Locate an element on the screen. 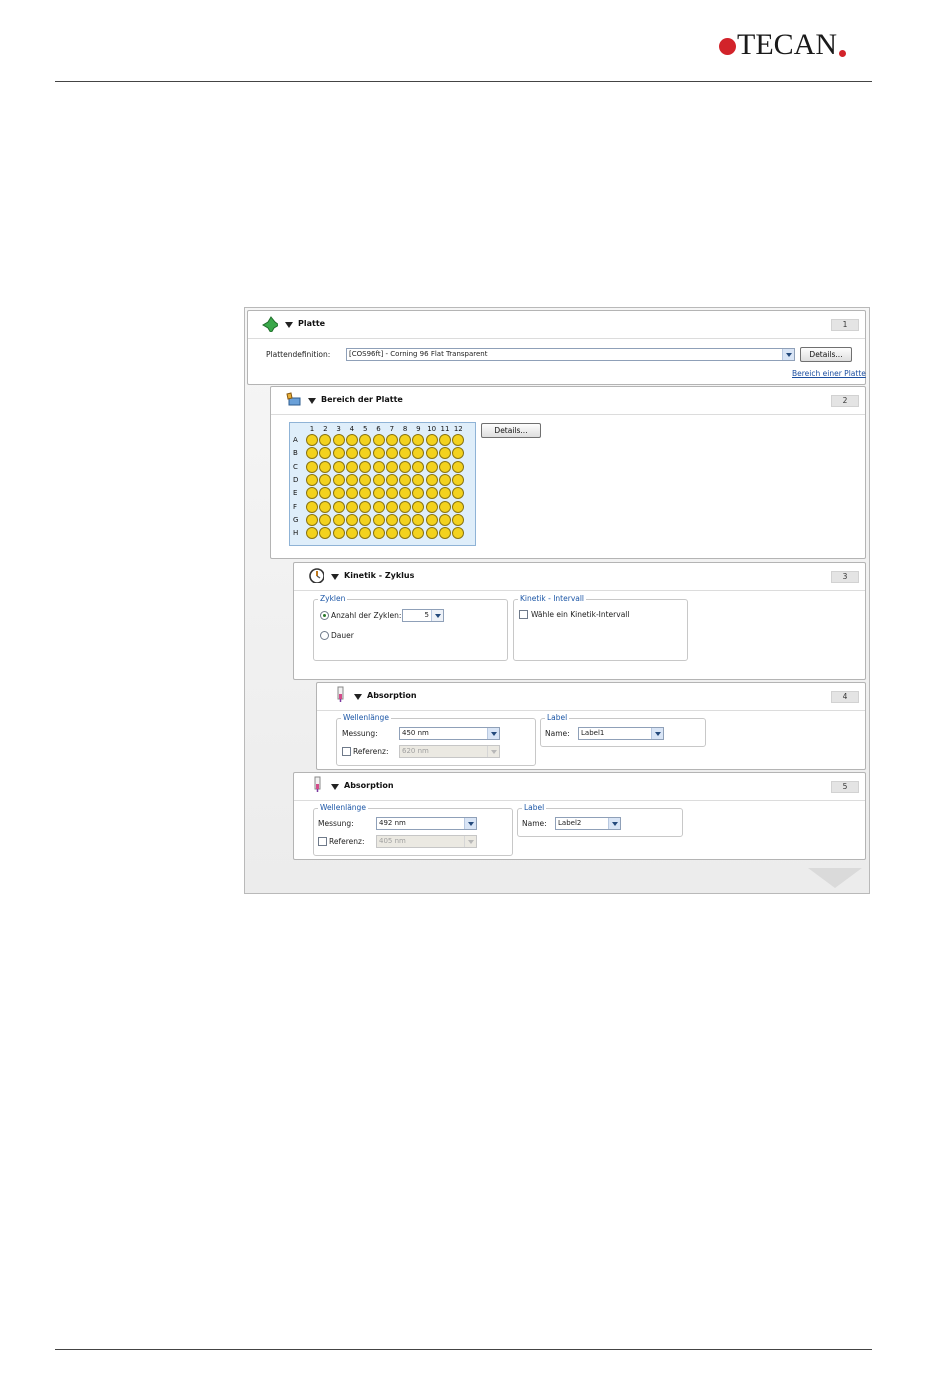  plate-range-link: Bereich einer Platte is located at coordinates (829, 373).